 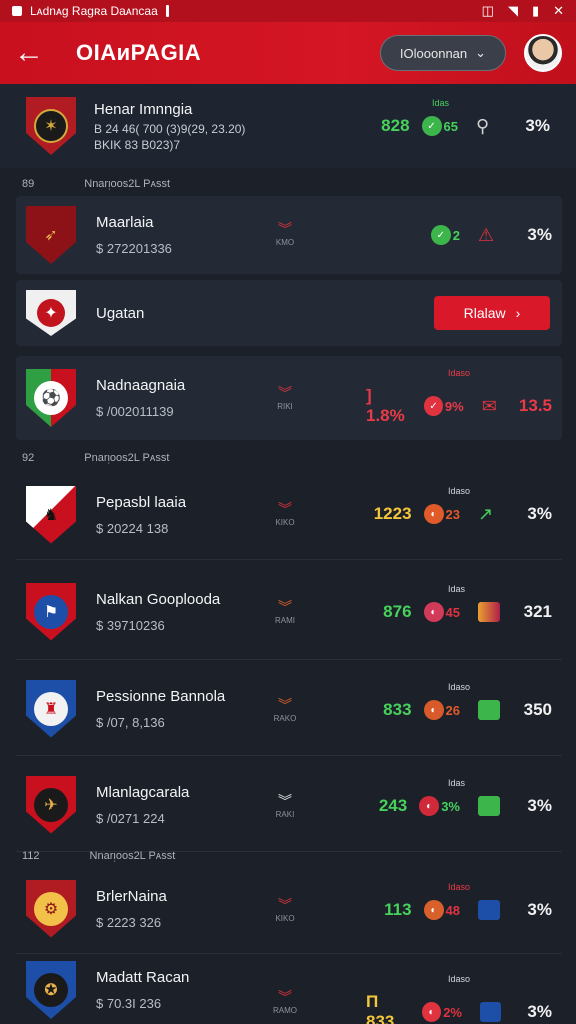 I want to click on notification-icon, so click(x=167, y=11).